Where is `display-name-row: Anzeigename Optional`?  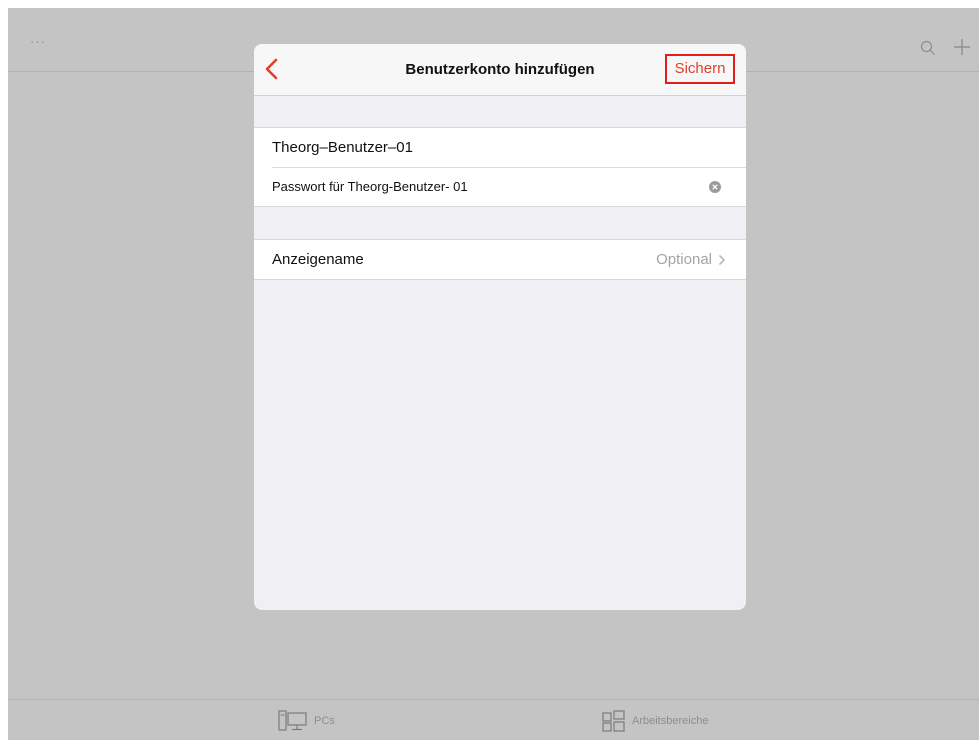
display-name-row: Anzeigename Optional is located at coordinates (500, 259).